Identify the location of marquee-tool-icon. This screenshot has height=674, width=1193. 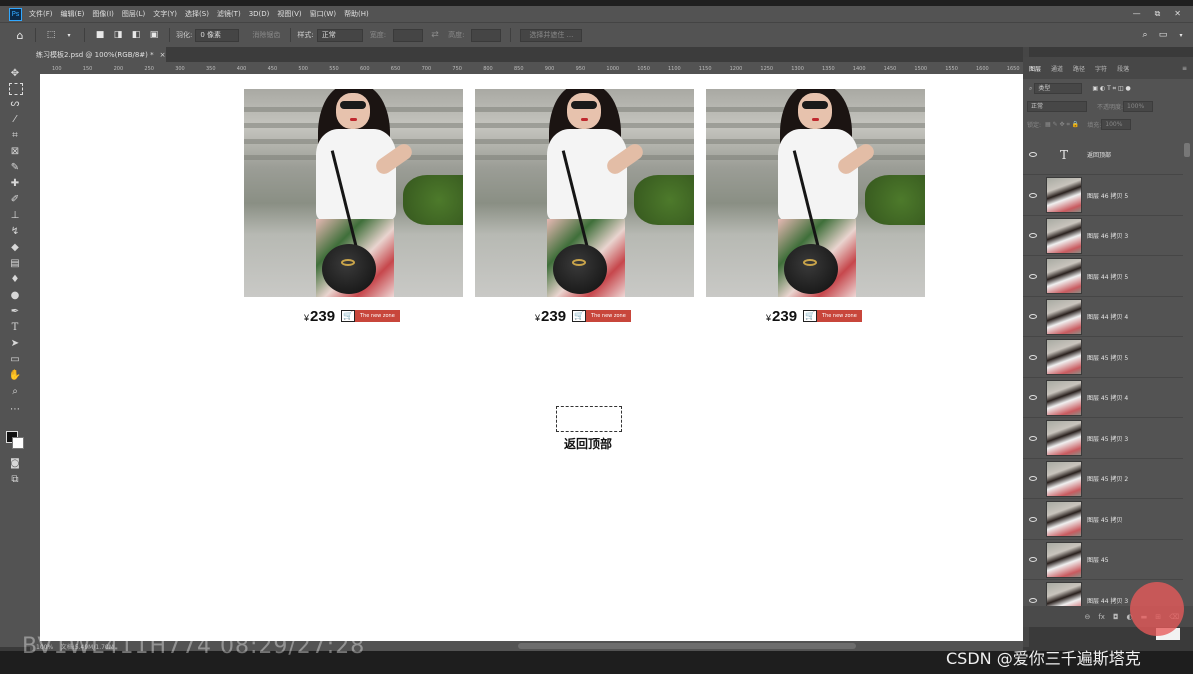
(16, 89).